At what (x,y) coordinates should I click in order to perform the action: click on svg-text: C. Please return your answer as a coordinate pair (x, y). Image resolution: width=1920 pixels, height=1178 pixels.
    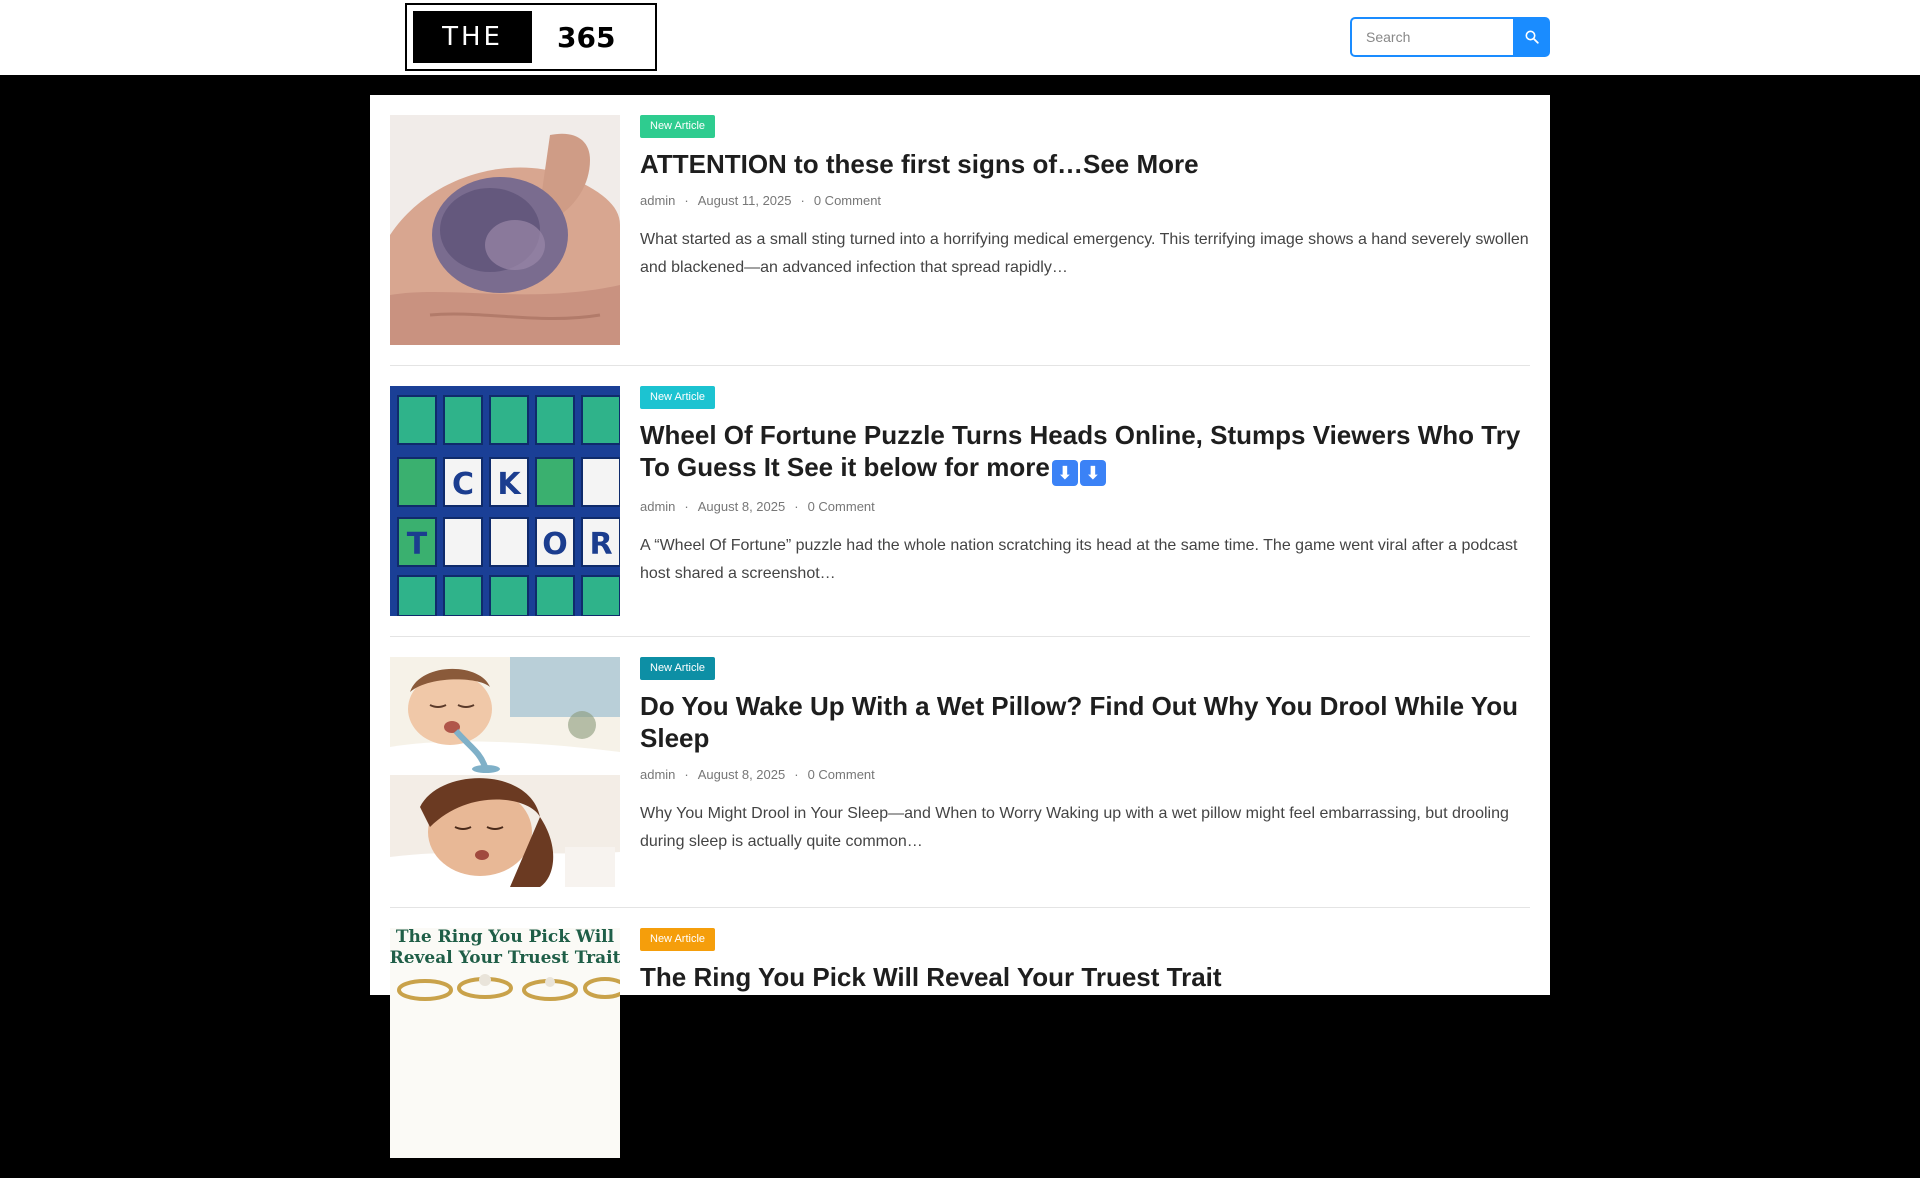
    Looking at the image, I should click on (463, 484).